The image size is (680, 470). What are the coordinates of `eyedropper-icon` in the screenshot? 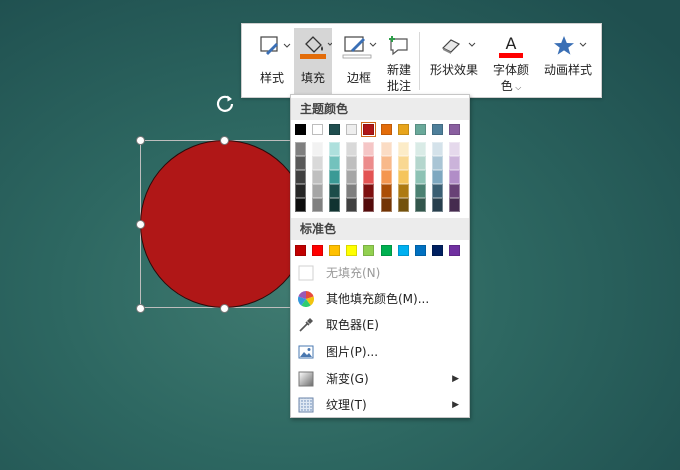 It's located at (306, 325).